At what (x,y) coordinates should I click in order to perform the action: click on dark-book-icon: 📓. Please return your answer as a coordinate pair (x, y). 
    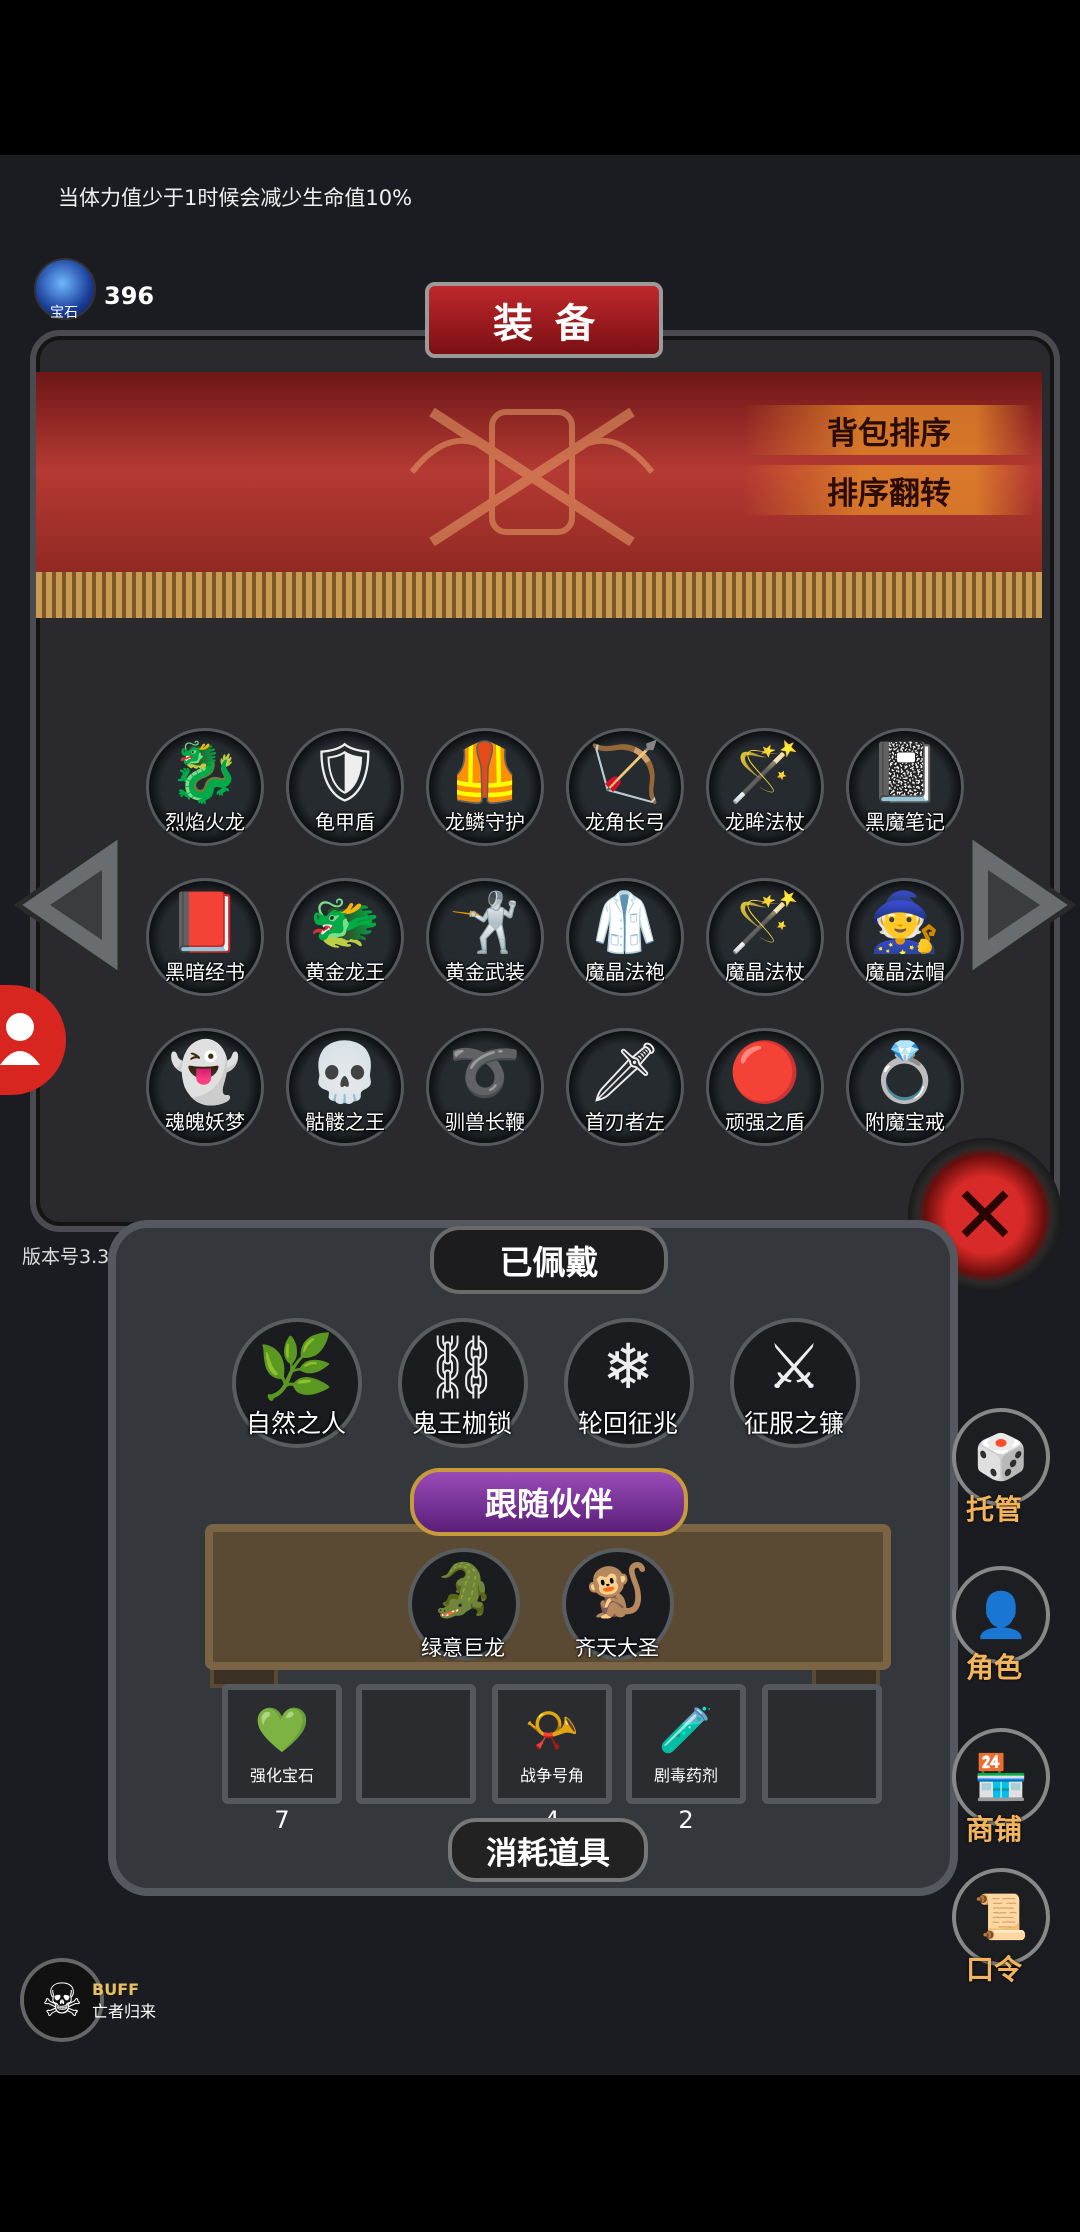
    Looking at the image, I should click on (905, 772).